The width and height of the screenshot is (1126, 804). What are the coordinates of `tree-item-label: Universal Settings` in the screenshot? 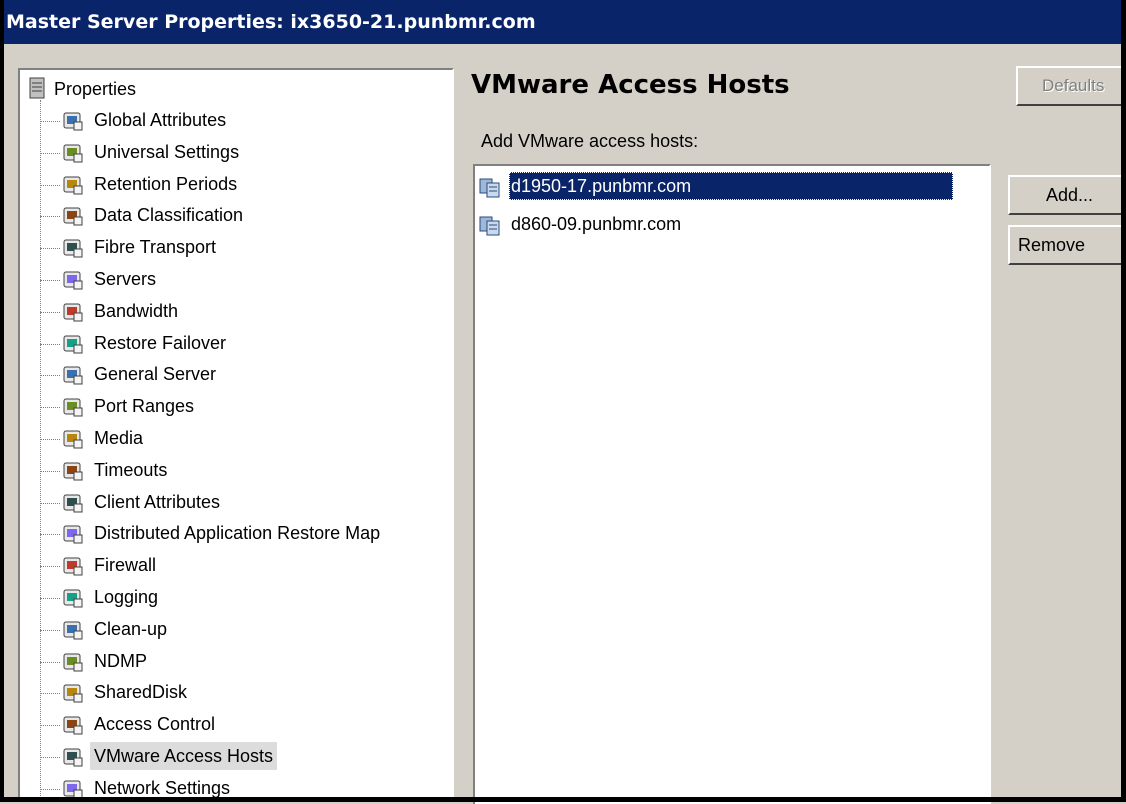 It's located at (167, 151).